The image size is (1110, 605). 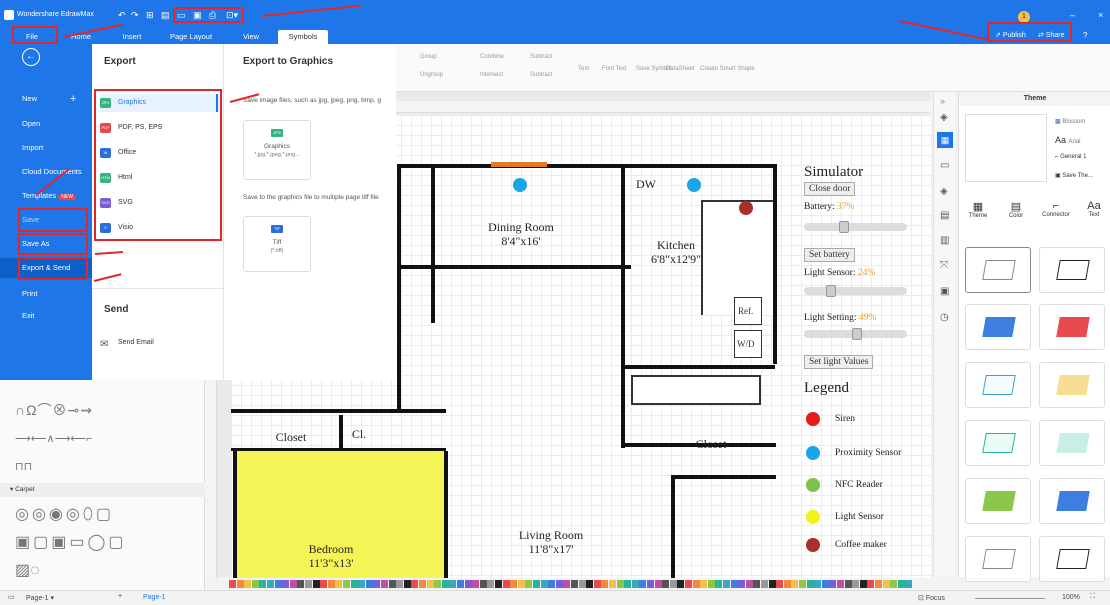 I want to click on set-battery-button: Set battery, so click(x=829, y=255).